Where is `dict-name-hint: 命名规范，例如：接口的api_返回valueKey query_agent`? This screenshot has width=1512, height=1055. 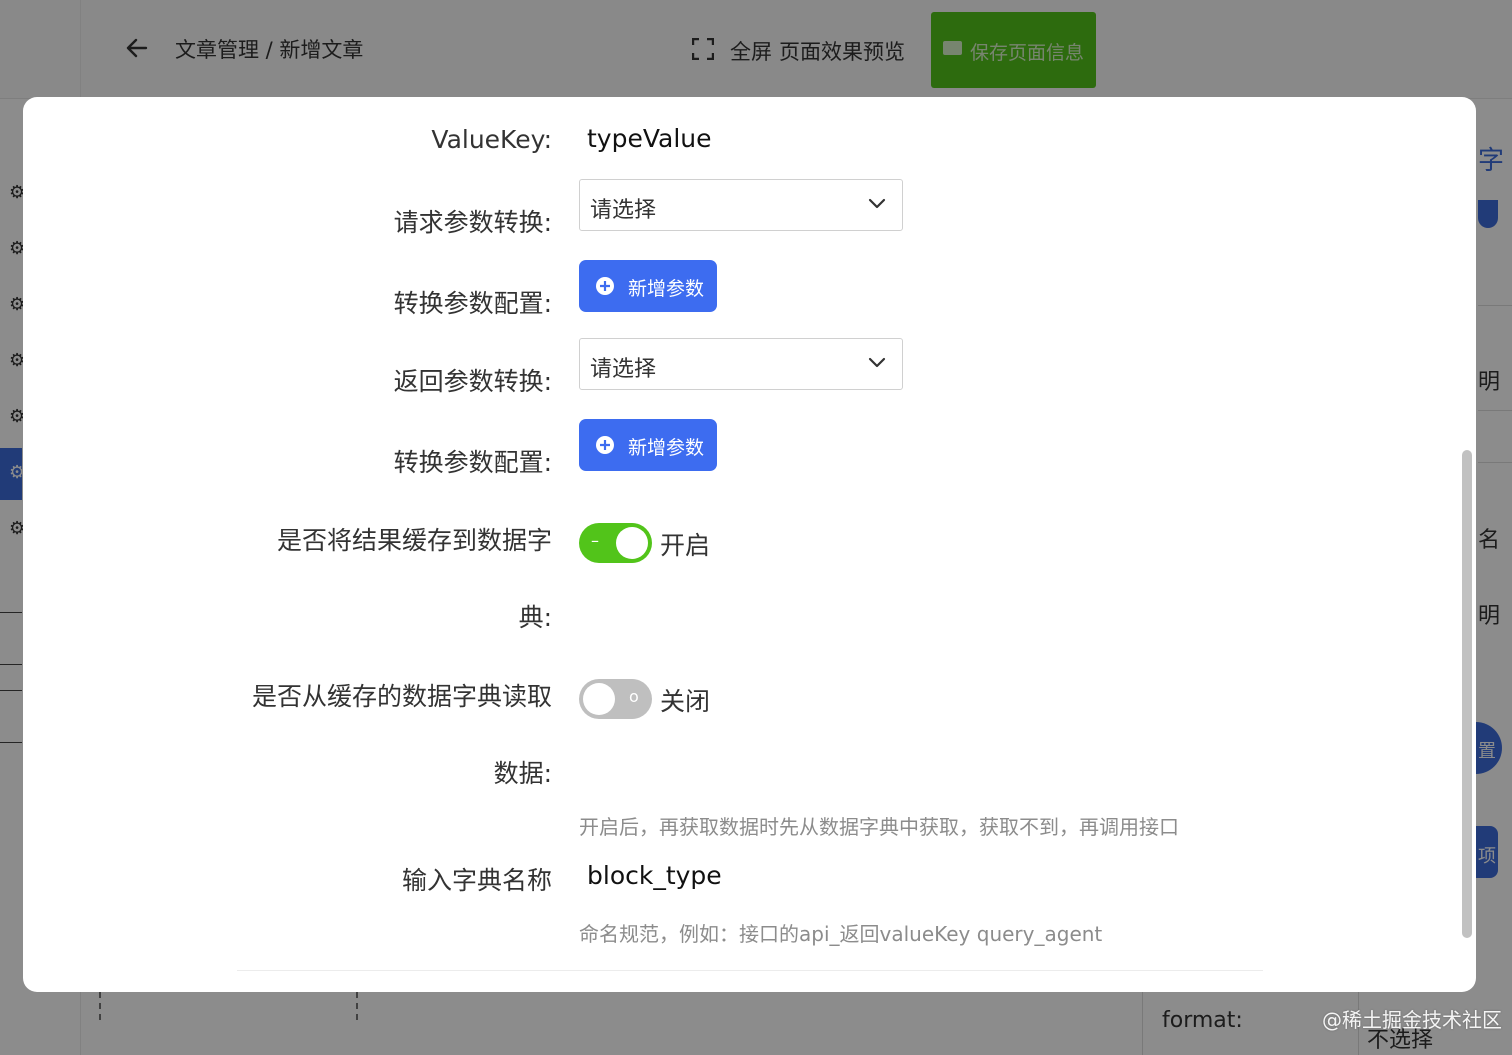
dict-name-hint: 命名规范，例如：接口的api_返回valueKey query_agent is located at coordinates (841, 934).